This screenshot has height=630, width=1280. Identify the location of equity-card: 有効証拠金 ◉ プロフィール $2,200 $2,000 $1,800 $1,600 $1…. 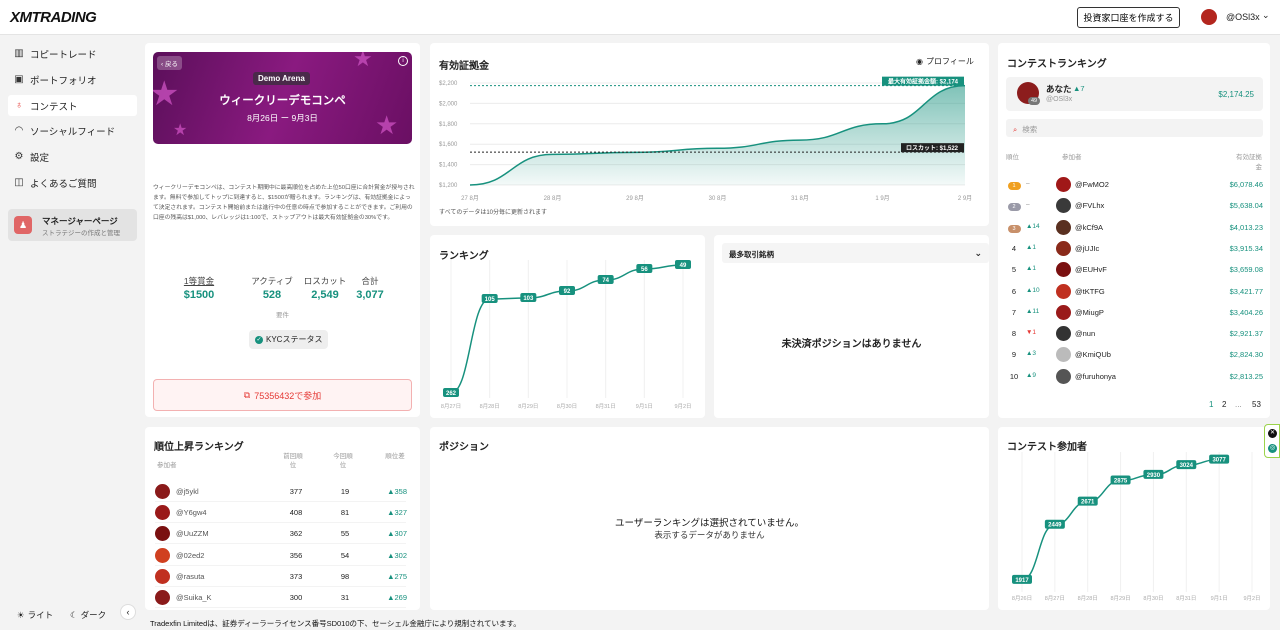
(709, 134).